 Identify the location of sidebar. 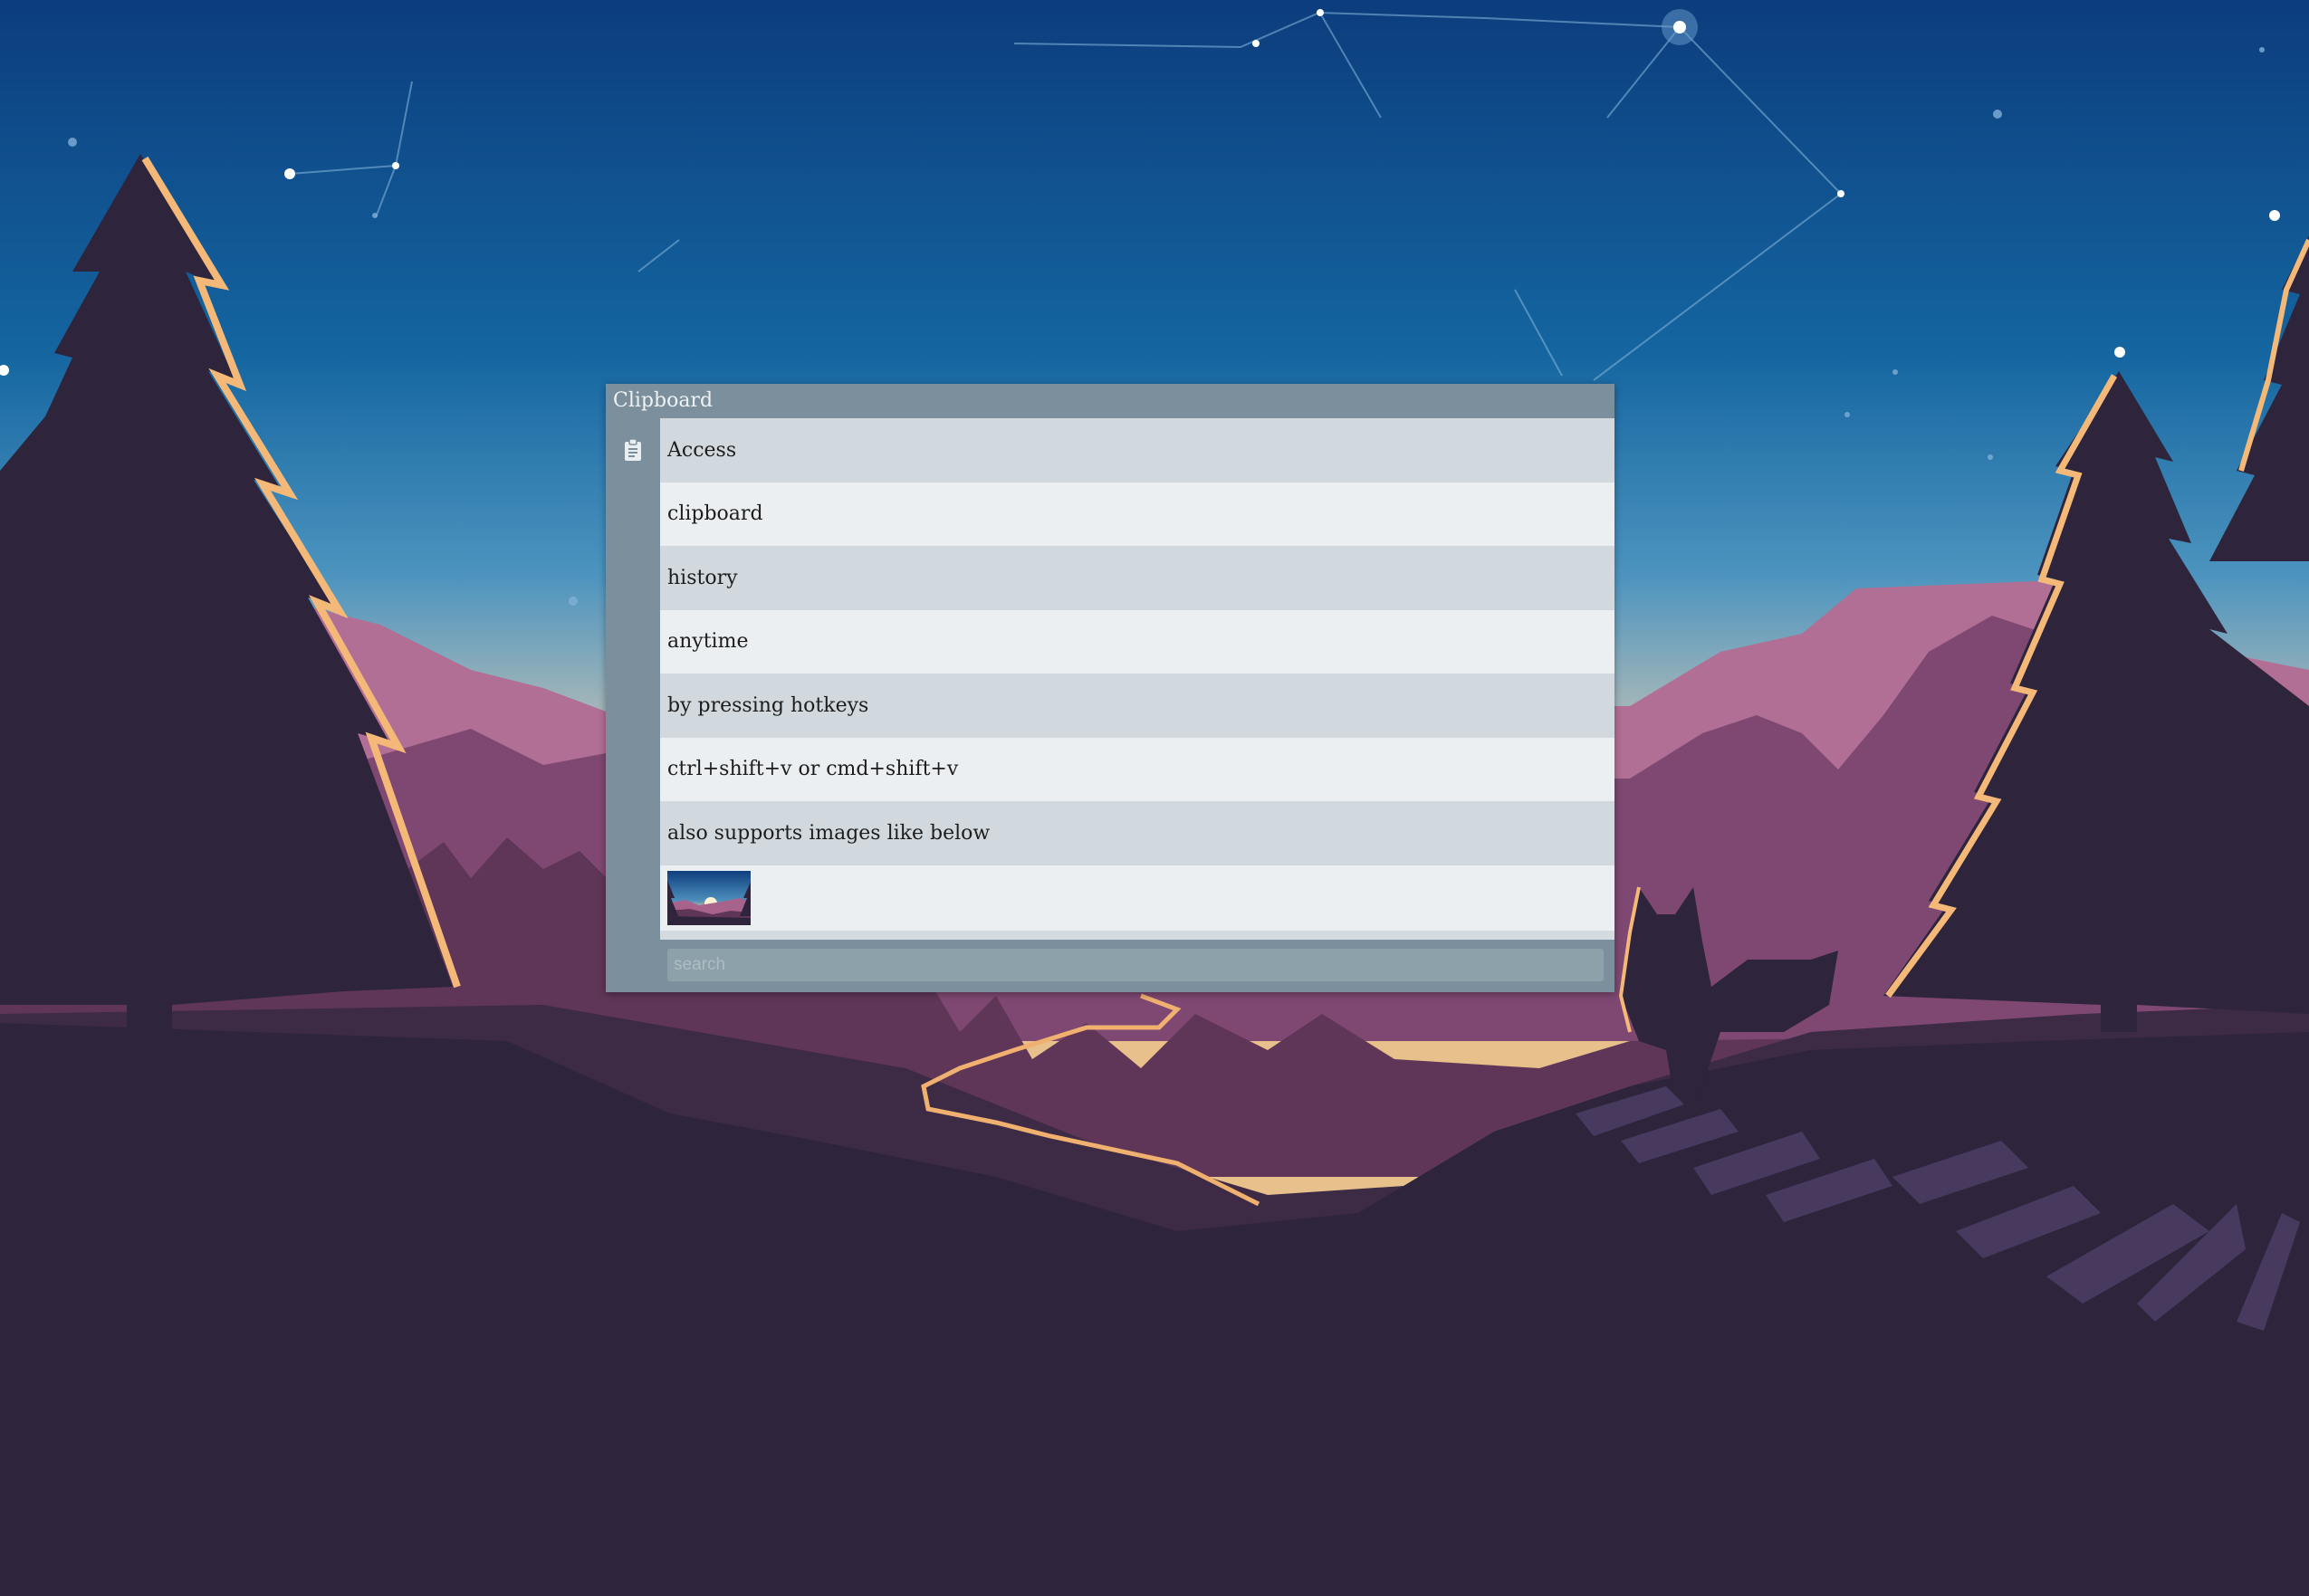
(633, 705).